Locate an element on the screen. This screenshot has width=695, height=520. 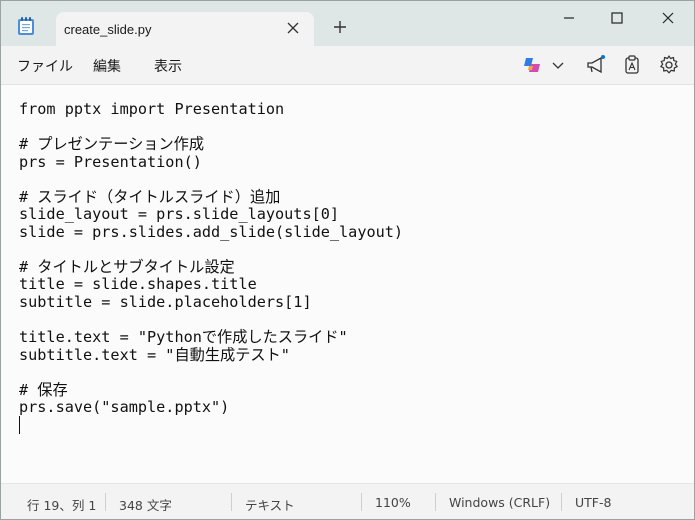
code-line: # 保存 is located at coordinates (43, 389).